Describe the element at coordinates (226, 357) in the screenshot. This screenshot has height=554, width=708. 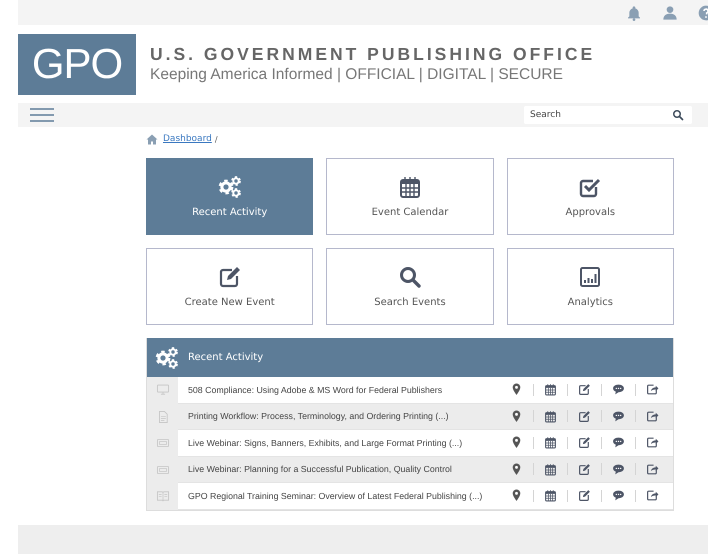
I see `panel-title: Recent Activity` at that location.